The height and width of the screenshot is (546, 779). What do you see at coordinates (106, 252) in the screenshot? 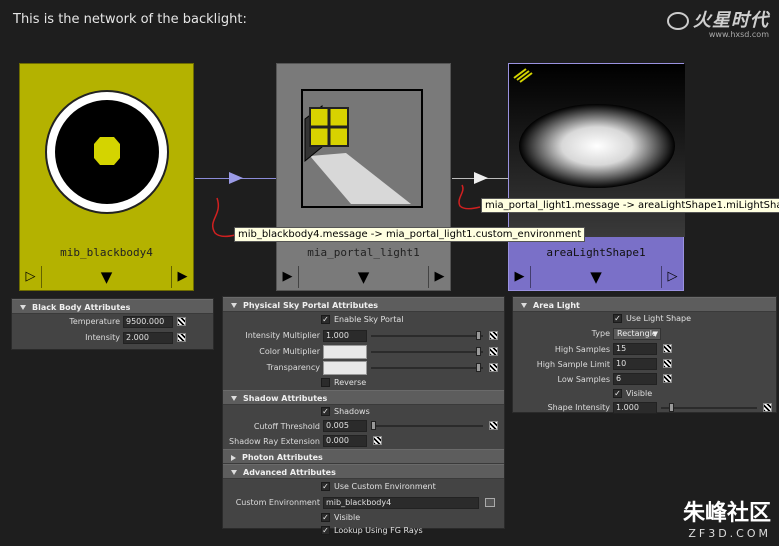
I see `node-blackbody-label: mib_blackbody4` at bounding box center [106, 252].